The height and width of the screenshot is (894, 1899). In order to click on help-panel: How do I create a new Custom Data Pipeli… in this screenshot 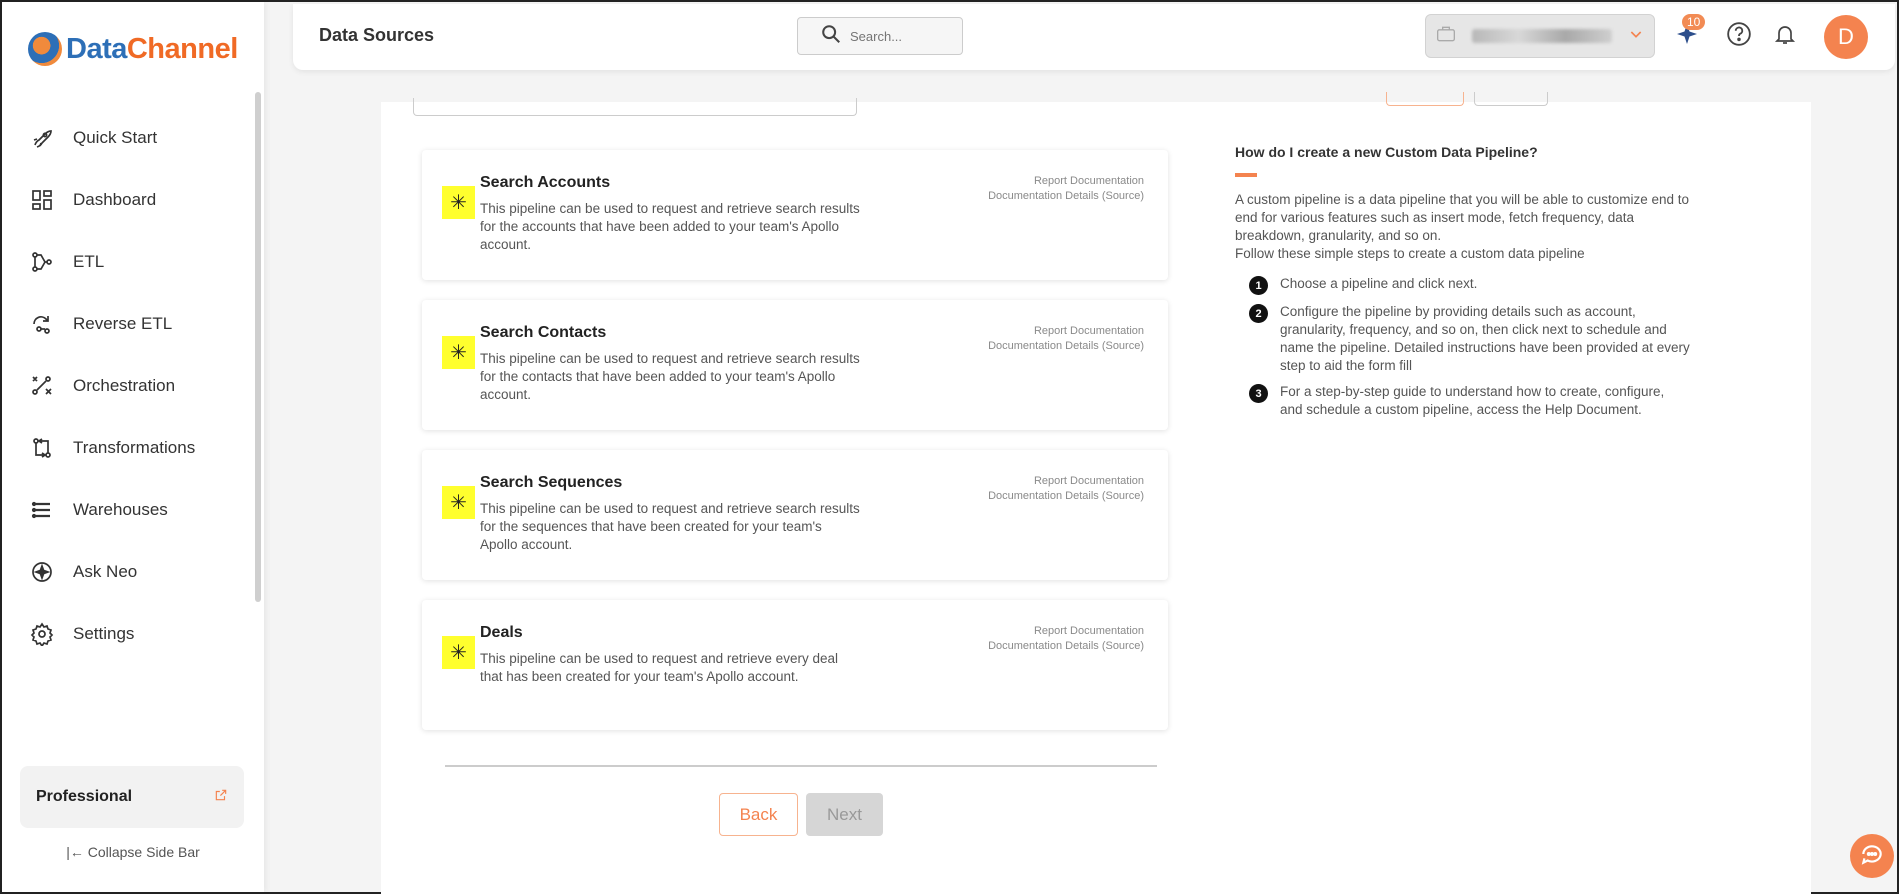, I will do `click(1470, 281)`.